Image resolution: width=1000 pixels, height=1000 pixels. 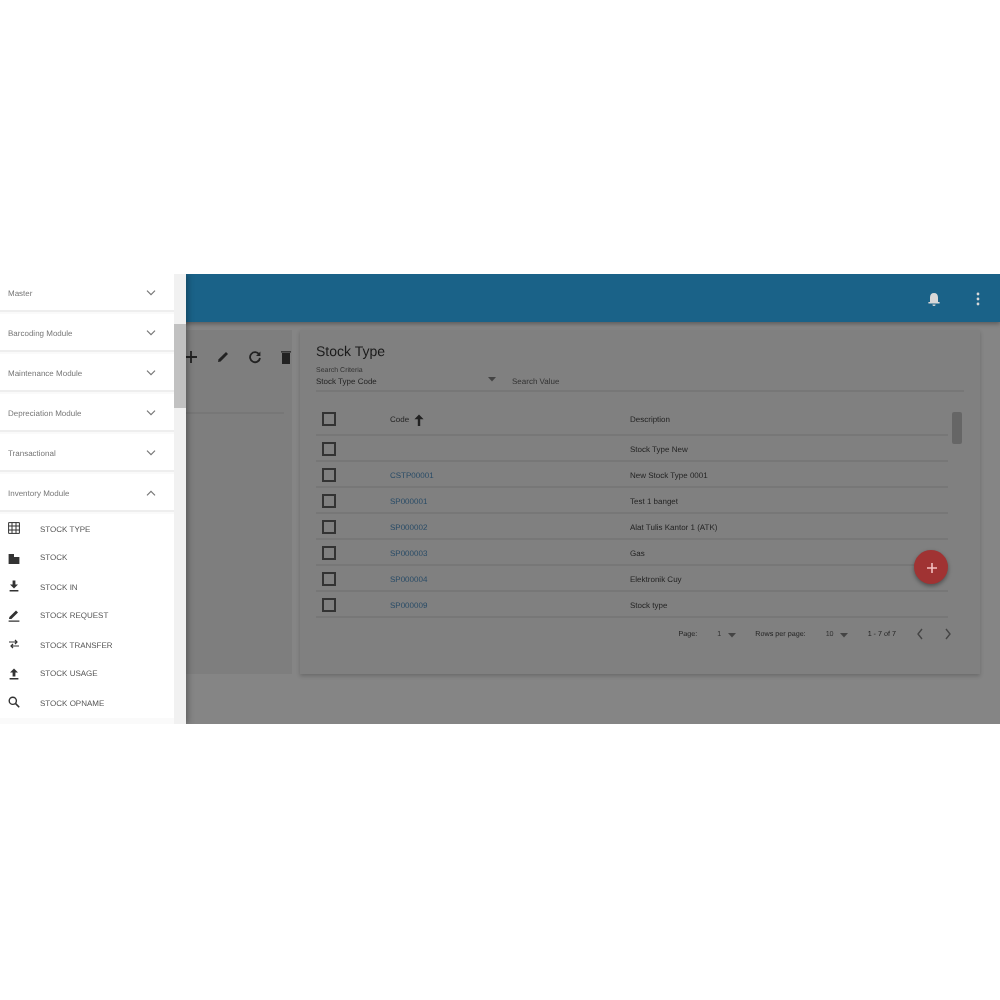 I want to click on delete-icon, so click(x=286, y=357).